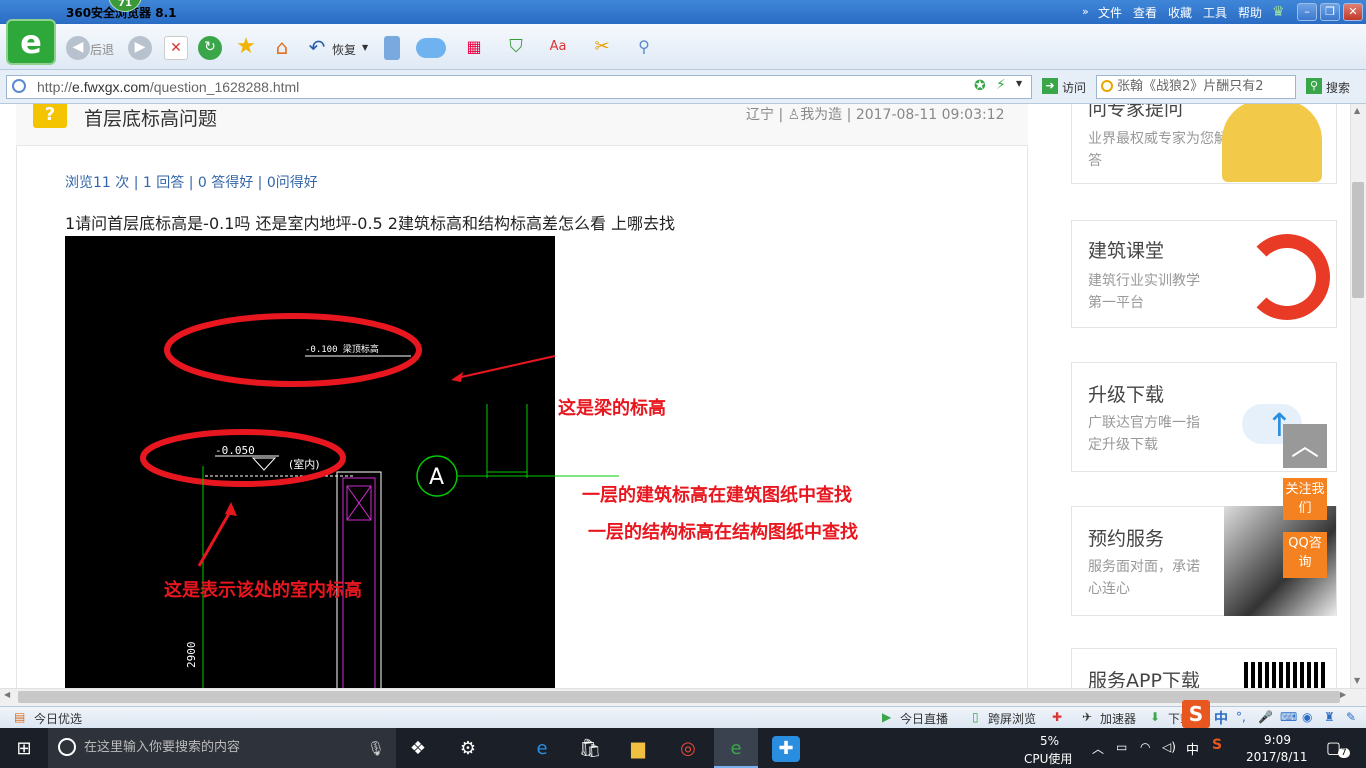 The height and width of the screenshot is (768, 1366). What do you see at coordinates (191, 182) in the screenshot?
I see `question-stats: 浏览11 次 | 1 回答 | 0 答得好 | 0问得好` at bounding box center [191, 182].